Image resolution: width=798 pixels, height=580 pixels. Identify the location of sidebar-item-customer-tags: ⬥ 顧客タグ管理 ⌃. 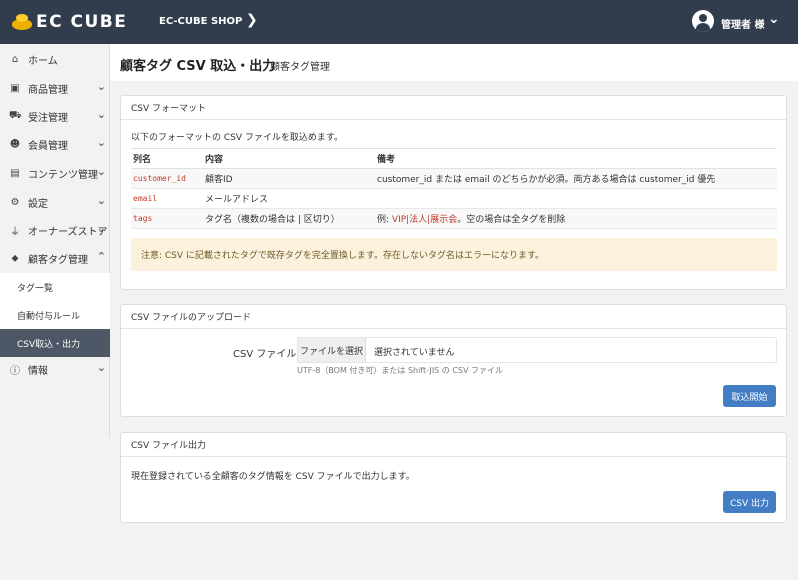
(55, 258).